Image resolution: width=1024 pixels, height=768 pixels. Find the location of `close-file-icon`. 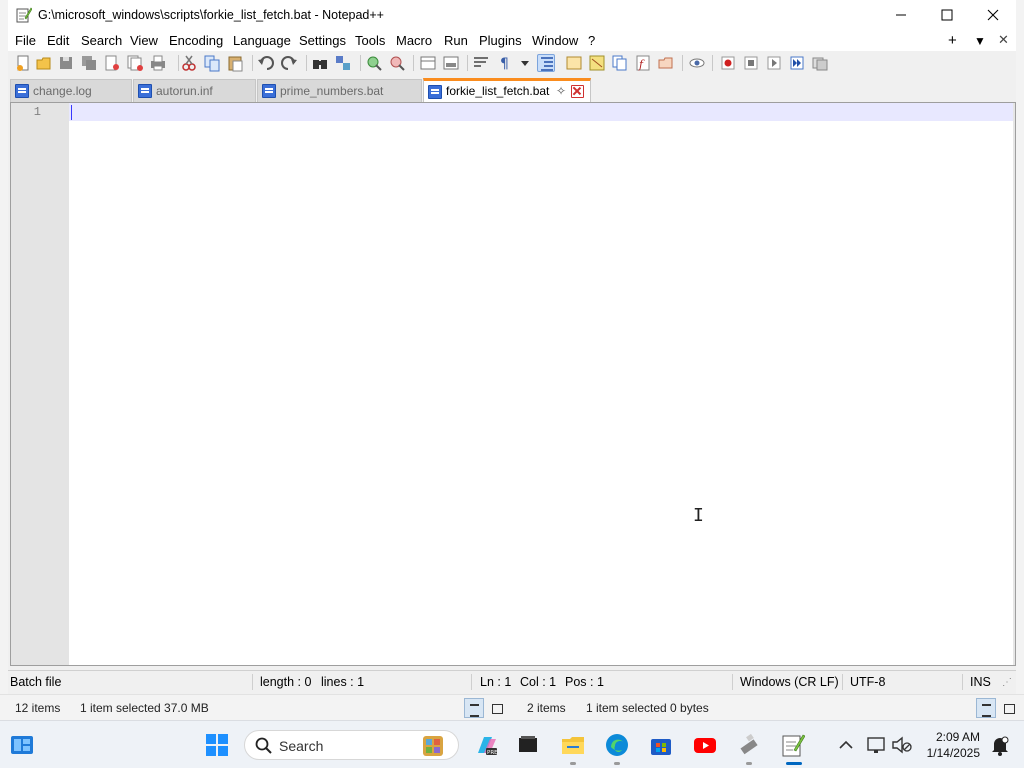

close-file-icon is located at coordinates (112, 63).